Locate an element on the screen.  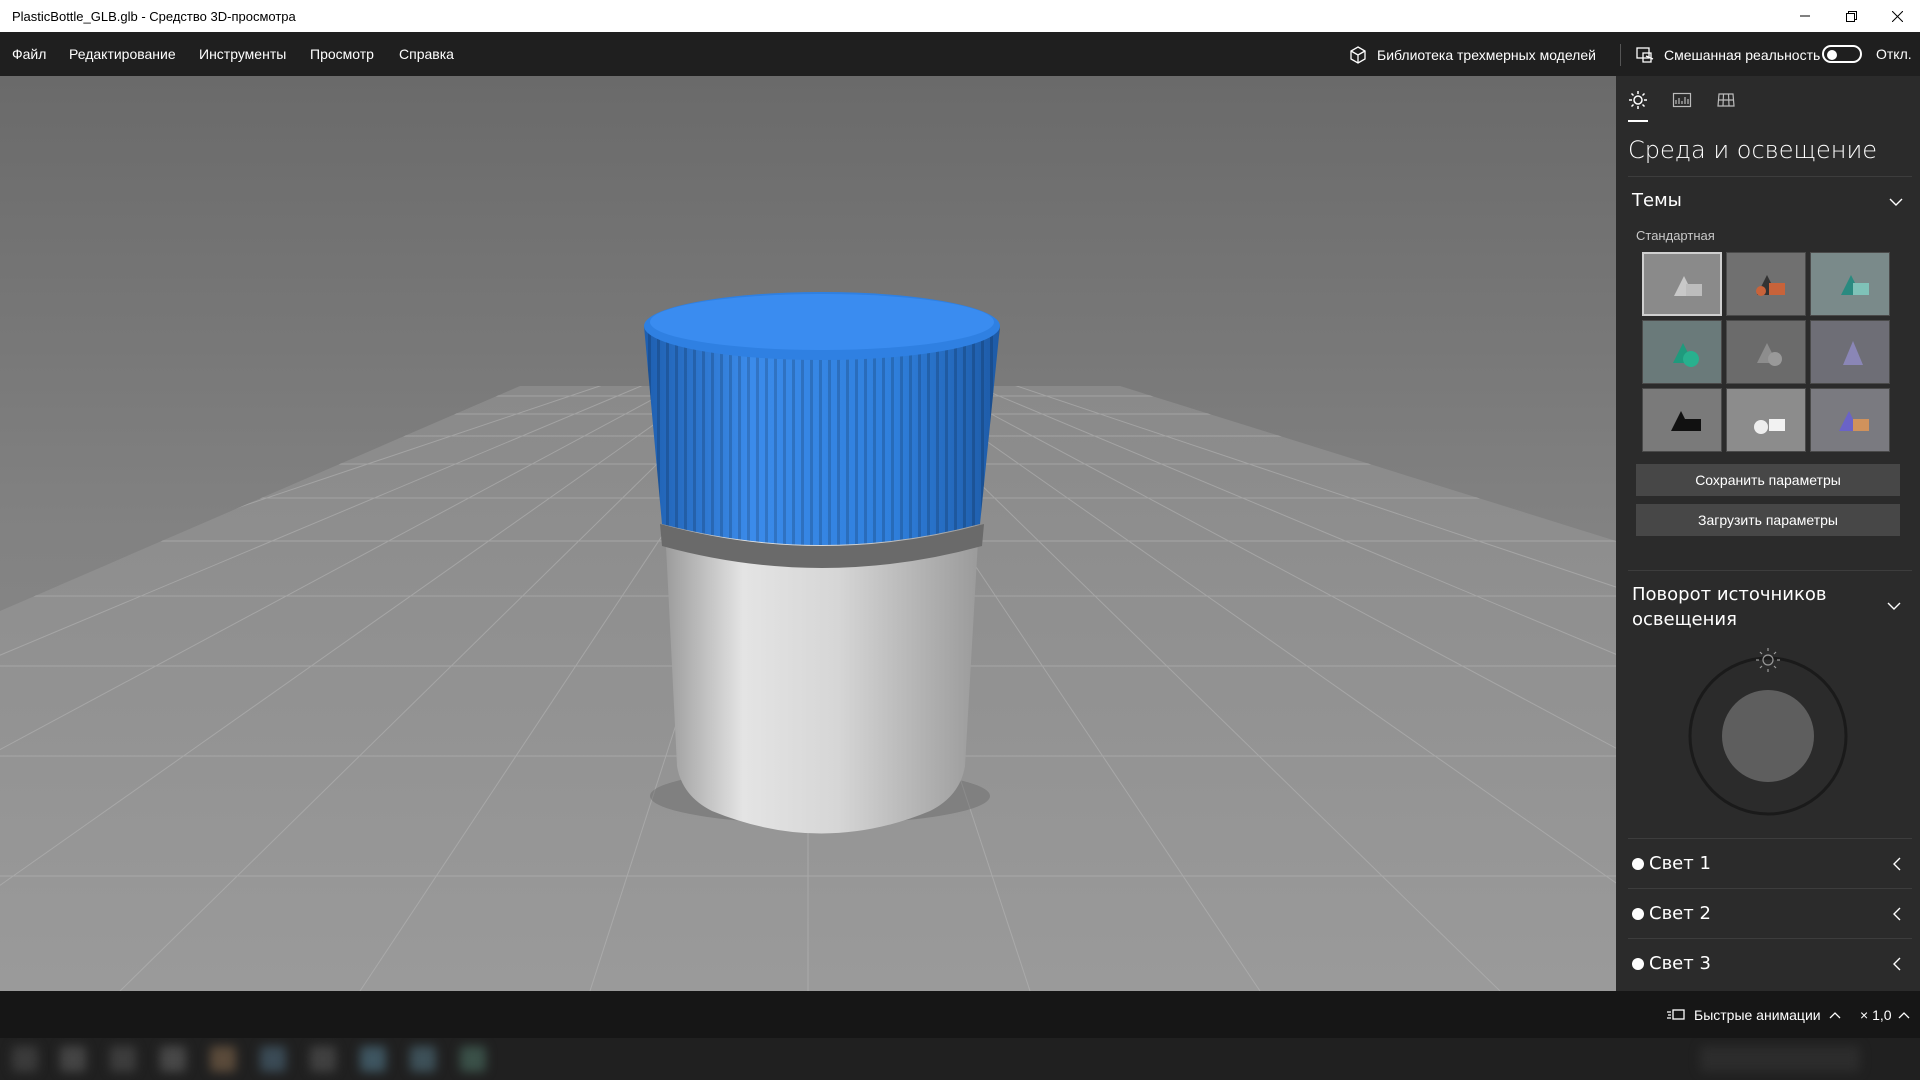
menu-separator is located at coordinates (1620, 55).